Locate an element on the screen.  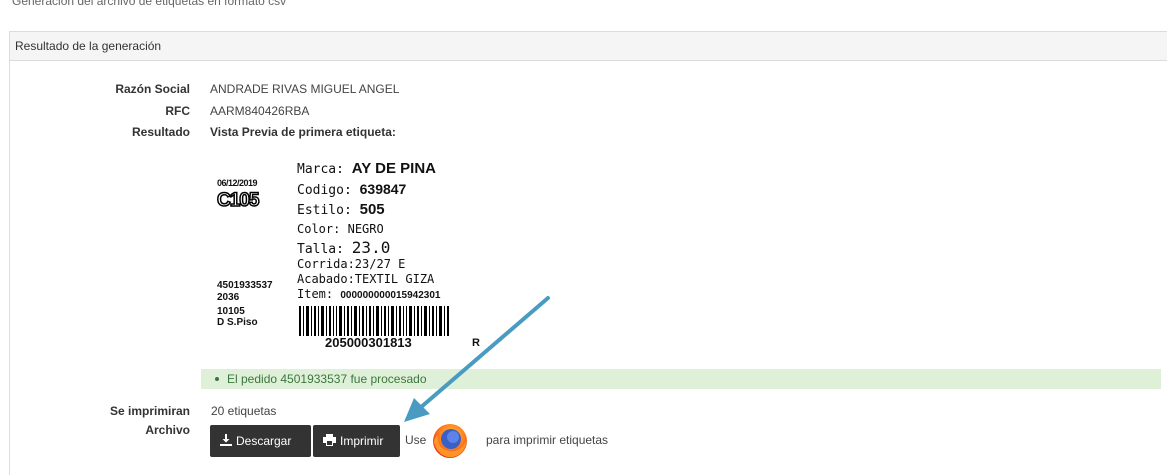
label-marca-value: AY DE PINA is located at coordinates (393, 168).